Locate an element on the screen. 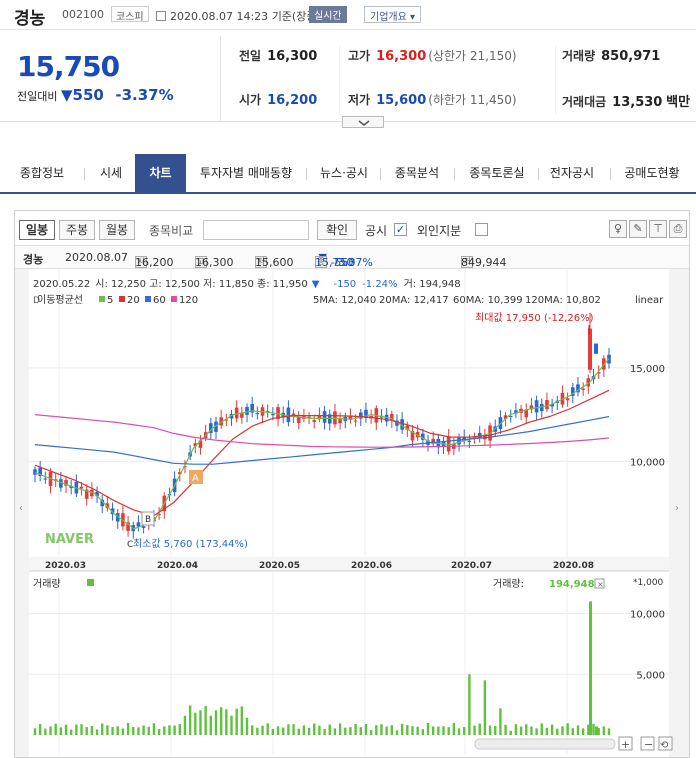 The height and width of the screenshot is (758, 696). summary-date: 2020.08.07 is located at coordinates (96, 257).